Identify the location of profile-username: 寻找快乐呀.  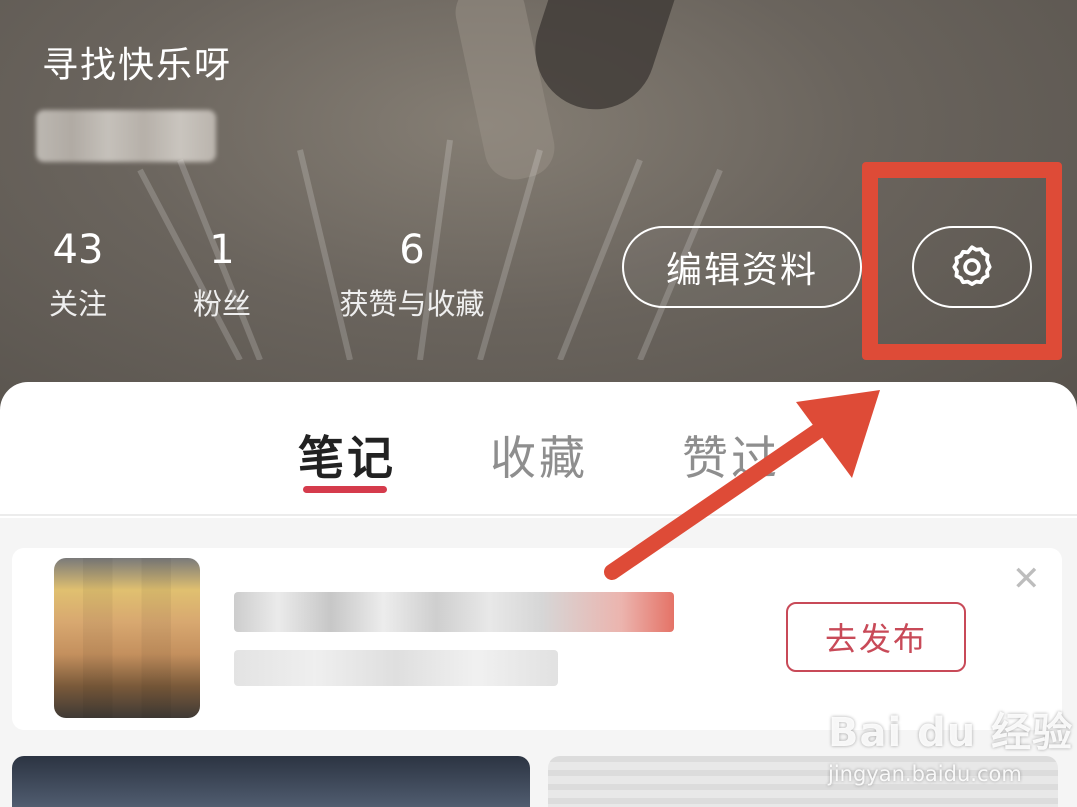
(137, 65).